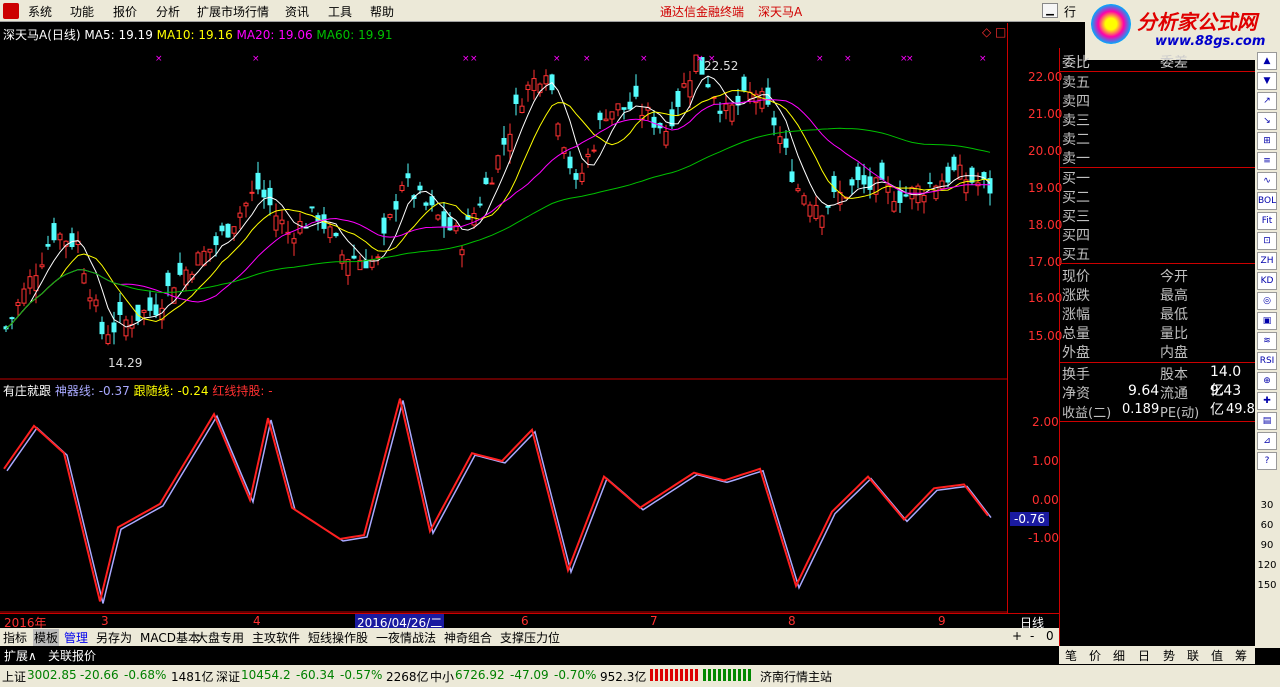 The image size is (1280, 687). Describe the element at coordinates (1267, 281) in the screenshot. I see `tool-icon: KD` at that location.